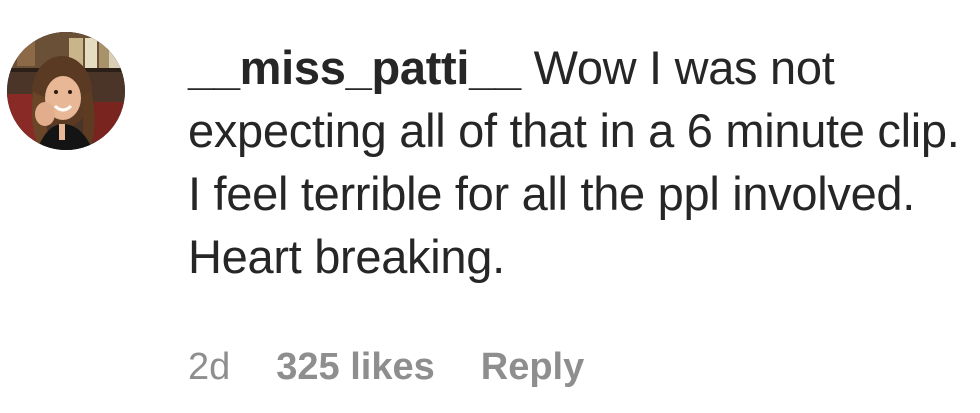 Image resolution: width=980 pixels, height=413 pixels. Describe the element at coordinates (354, 67) in the screenshot. I see `username-link: __miss_patti__` at that location.